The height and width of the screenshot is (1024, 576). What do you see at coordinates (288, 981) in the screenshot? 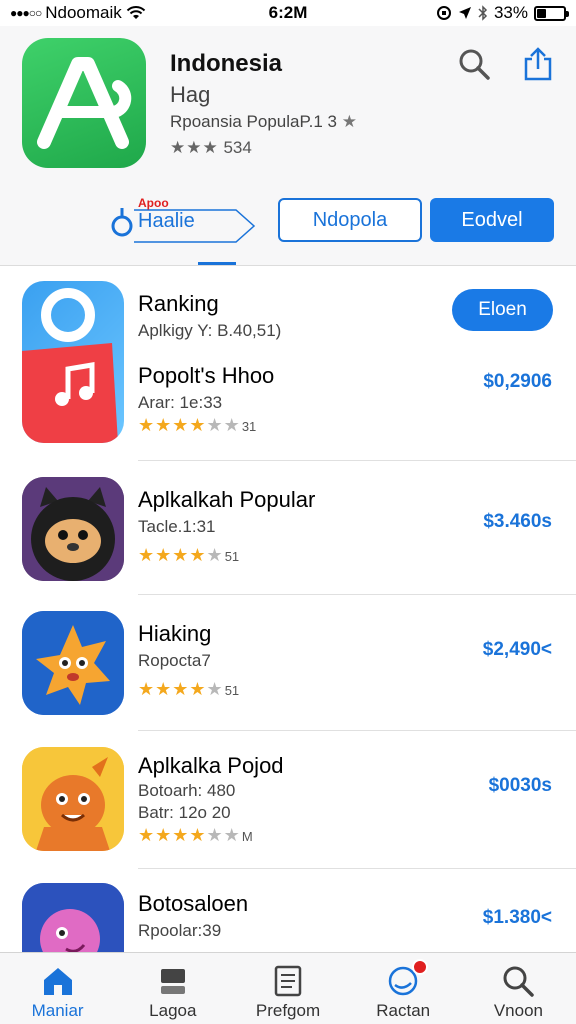
I see `document-icon` at bounding box center [288, 981].